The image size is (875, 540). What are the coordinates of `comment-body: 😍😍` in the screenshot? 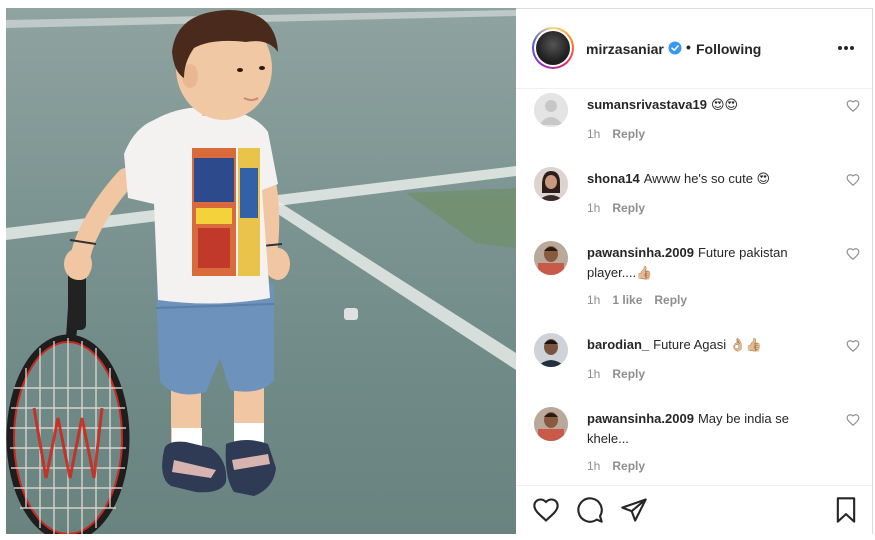 It's located at (724, 104).